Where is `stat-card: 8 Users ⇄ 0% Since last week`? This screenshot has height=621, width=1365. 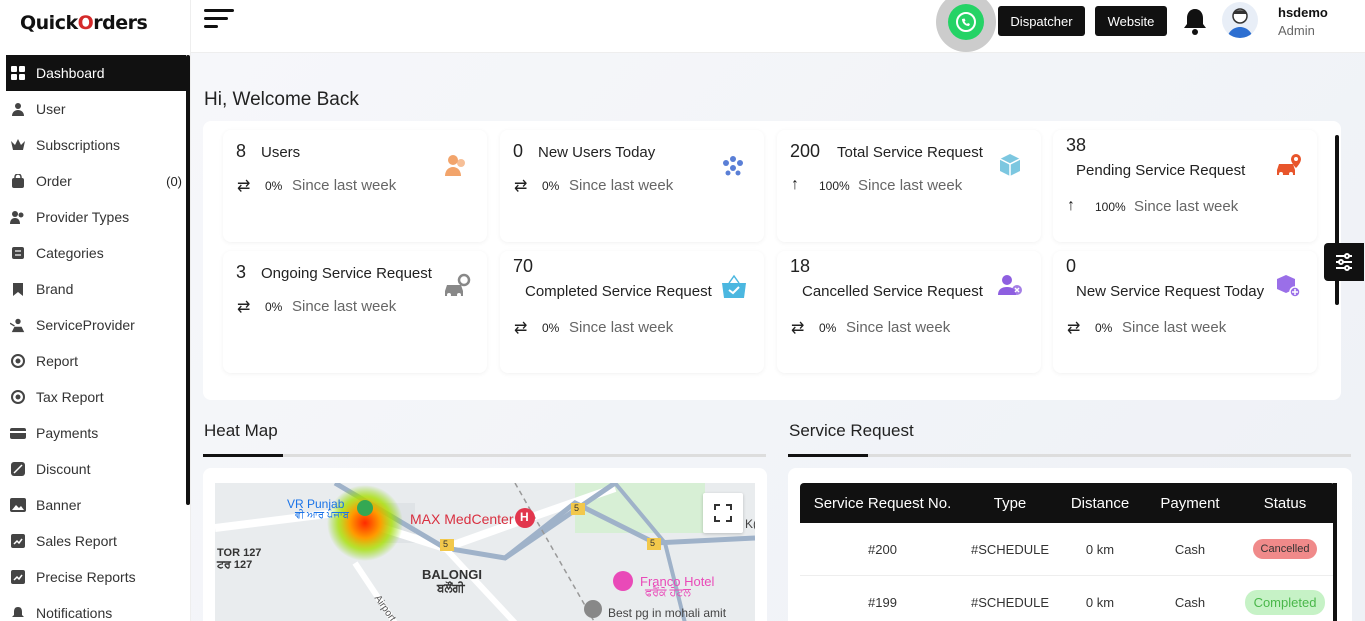 stat-card: 8 Users ⇄ 0% Since last week is located at coordinates (355, 186).